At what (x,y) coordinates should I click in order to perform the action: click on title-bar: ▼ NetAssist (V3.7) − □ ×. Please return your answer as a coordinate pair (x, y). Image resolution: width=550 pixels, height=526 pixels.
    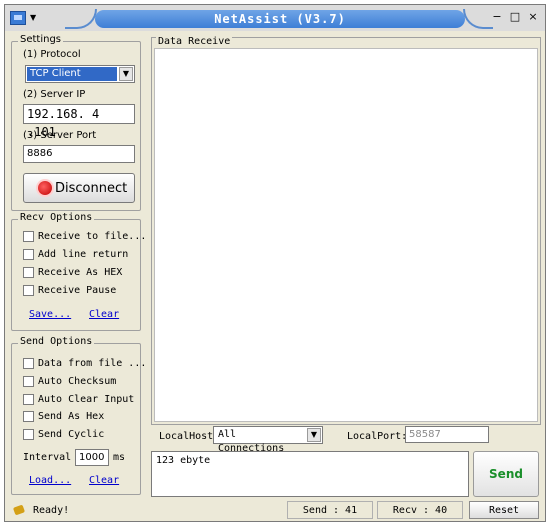
    Looking at the image, I should click on (275, 18).